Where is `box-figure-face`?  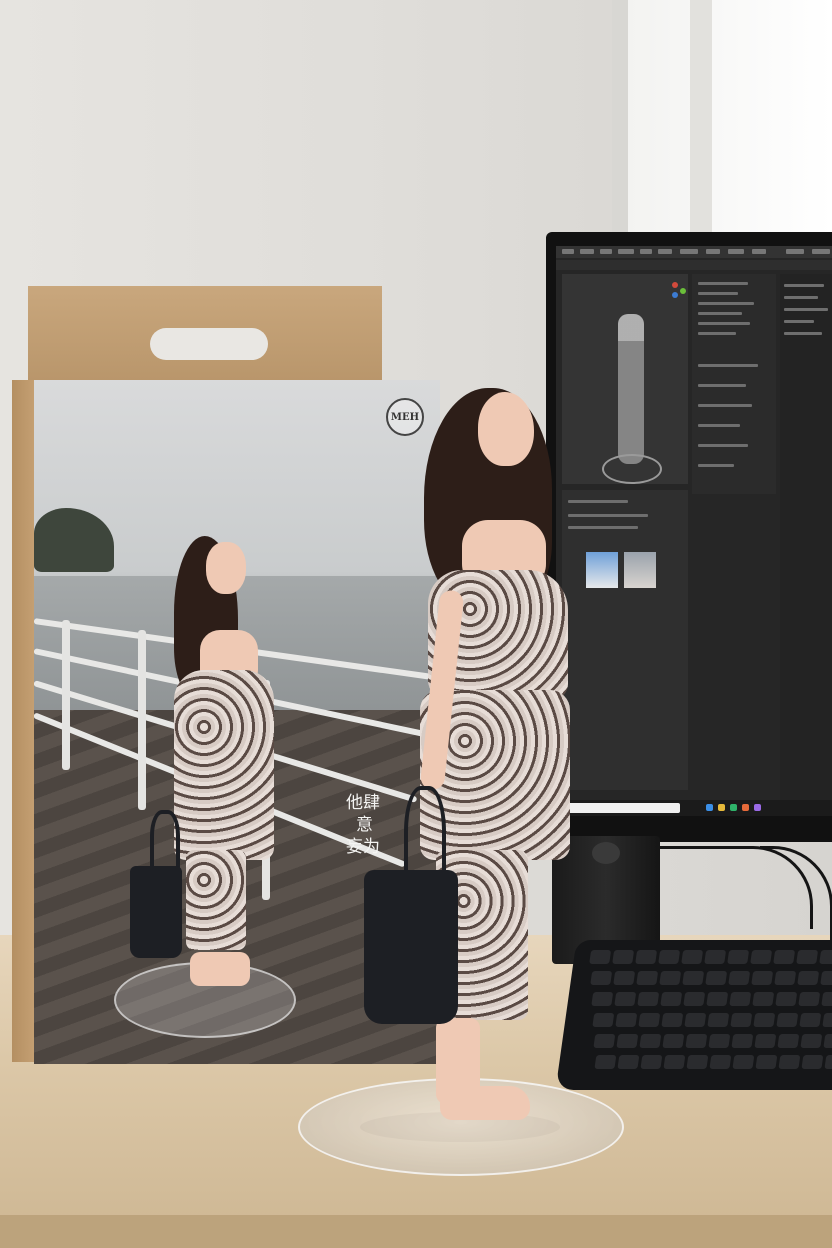
box-figure-face is located at coordinates (226, 568).